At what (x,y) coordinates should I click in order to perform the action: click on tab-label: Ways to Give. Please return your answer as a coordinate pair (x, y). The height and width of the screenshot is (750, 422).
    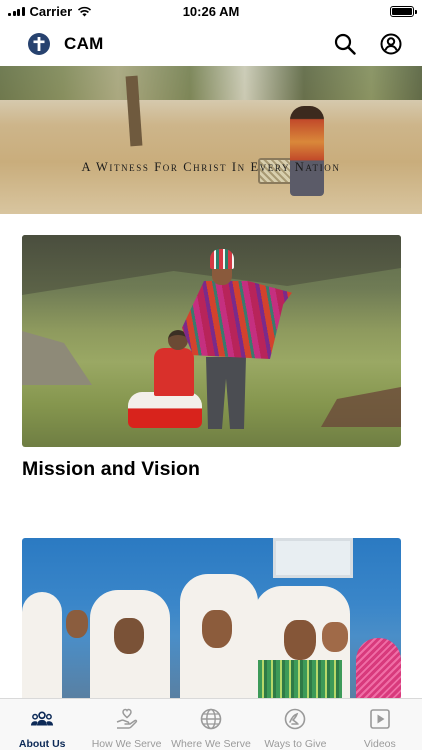
    Looking at the image, I should click on (295, 744).